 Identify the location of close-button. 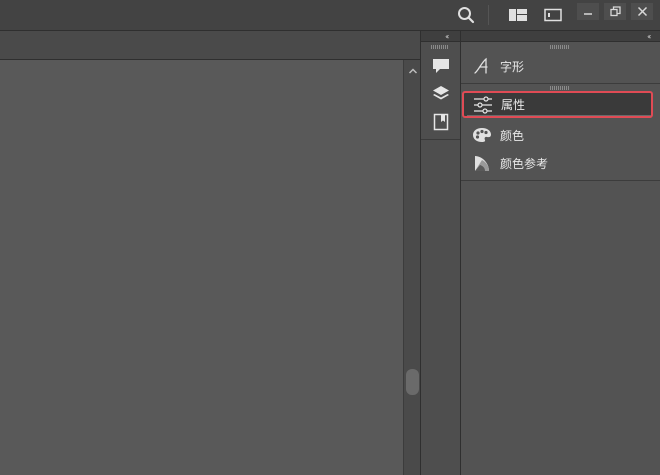
(642, 11).